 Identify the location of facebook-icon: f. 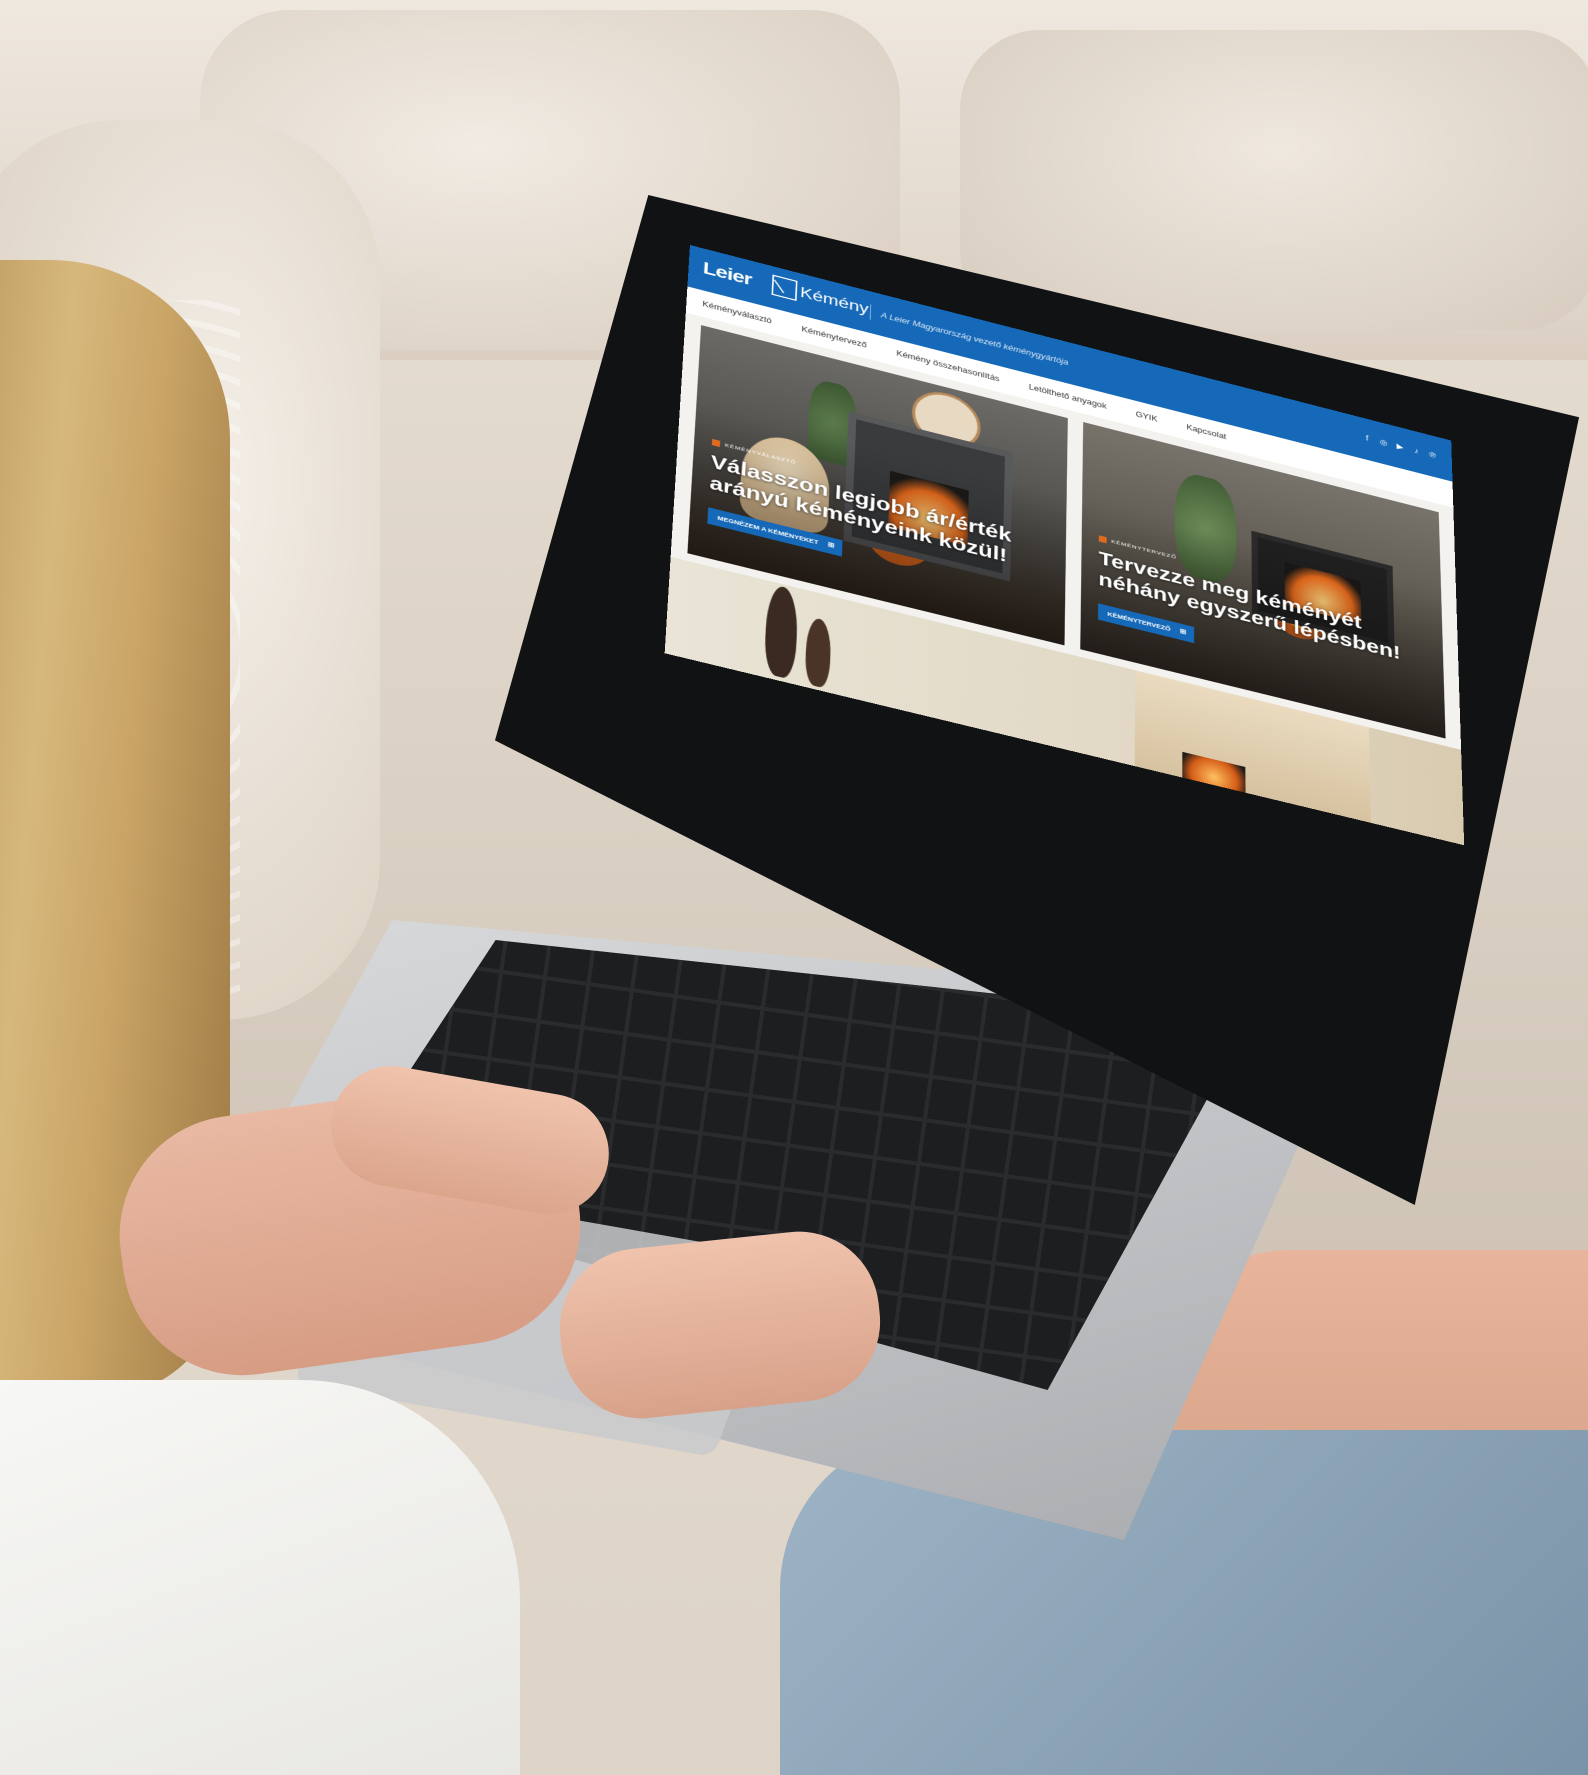
(1367, 438).